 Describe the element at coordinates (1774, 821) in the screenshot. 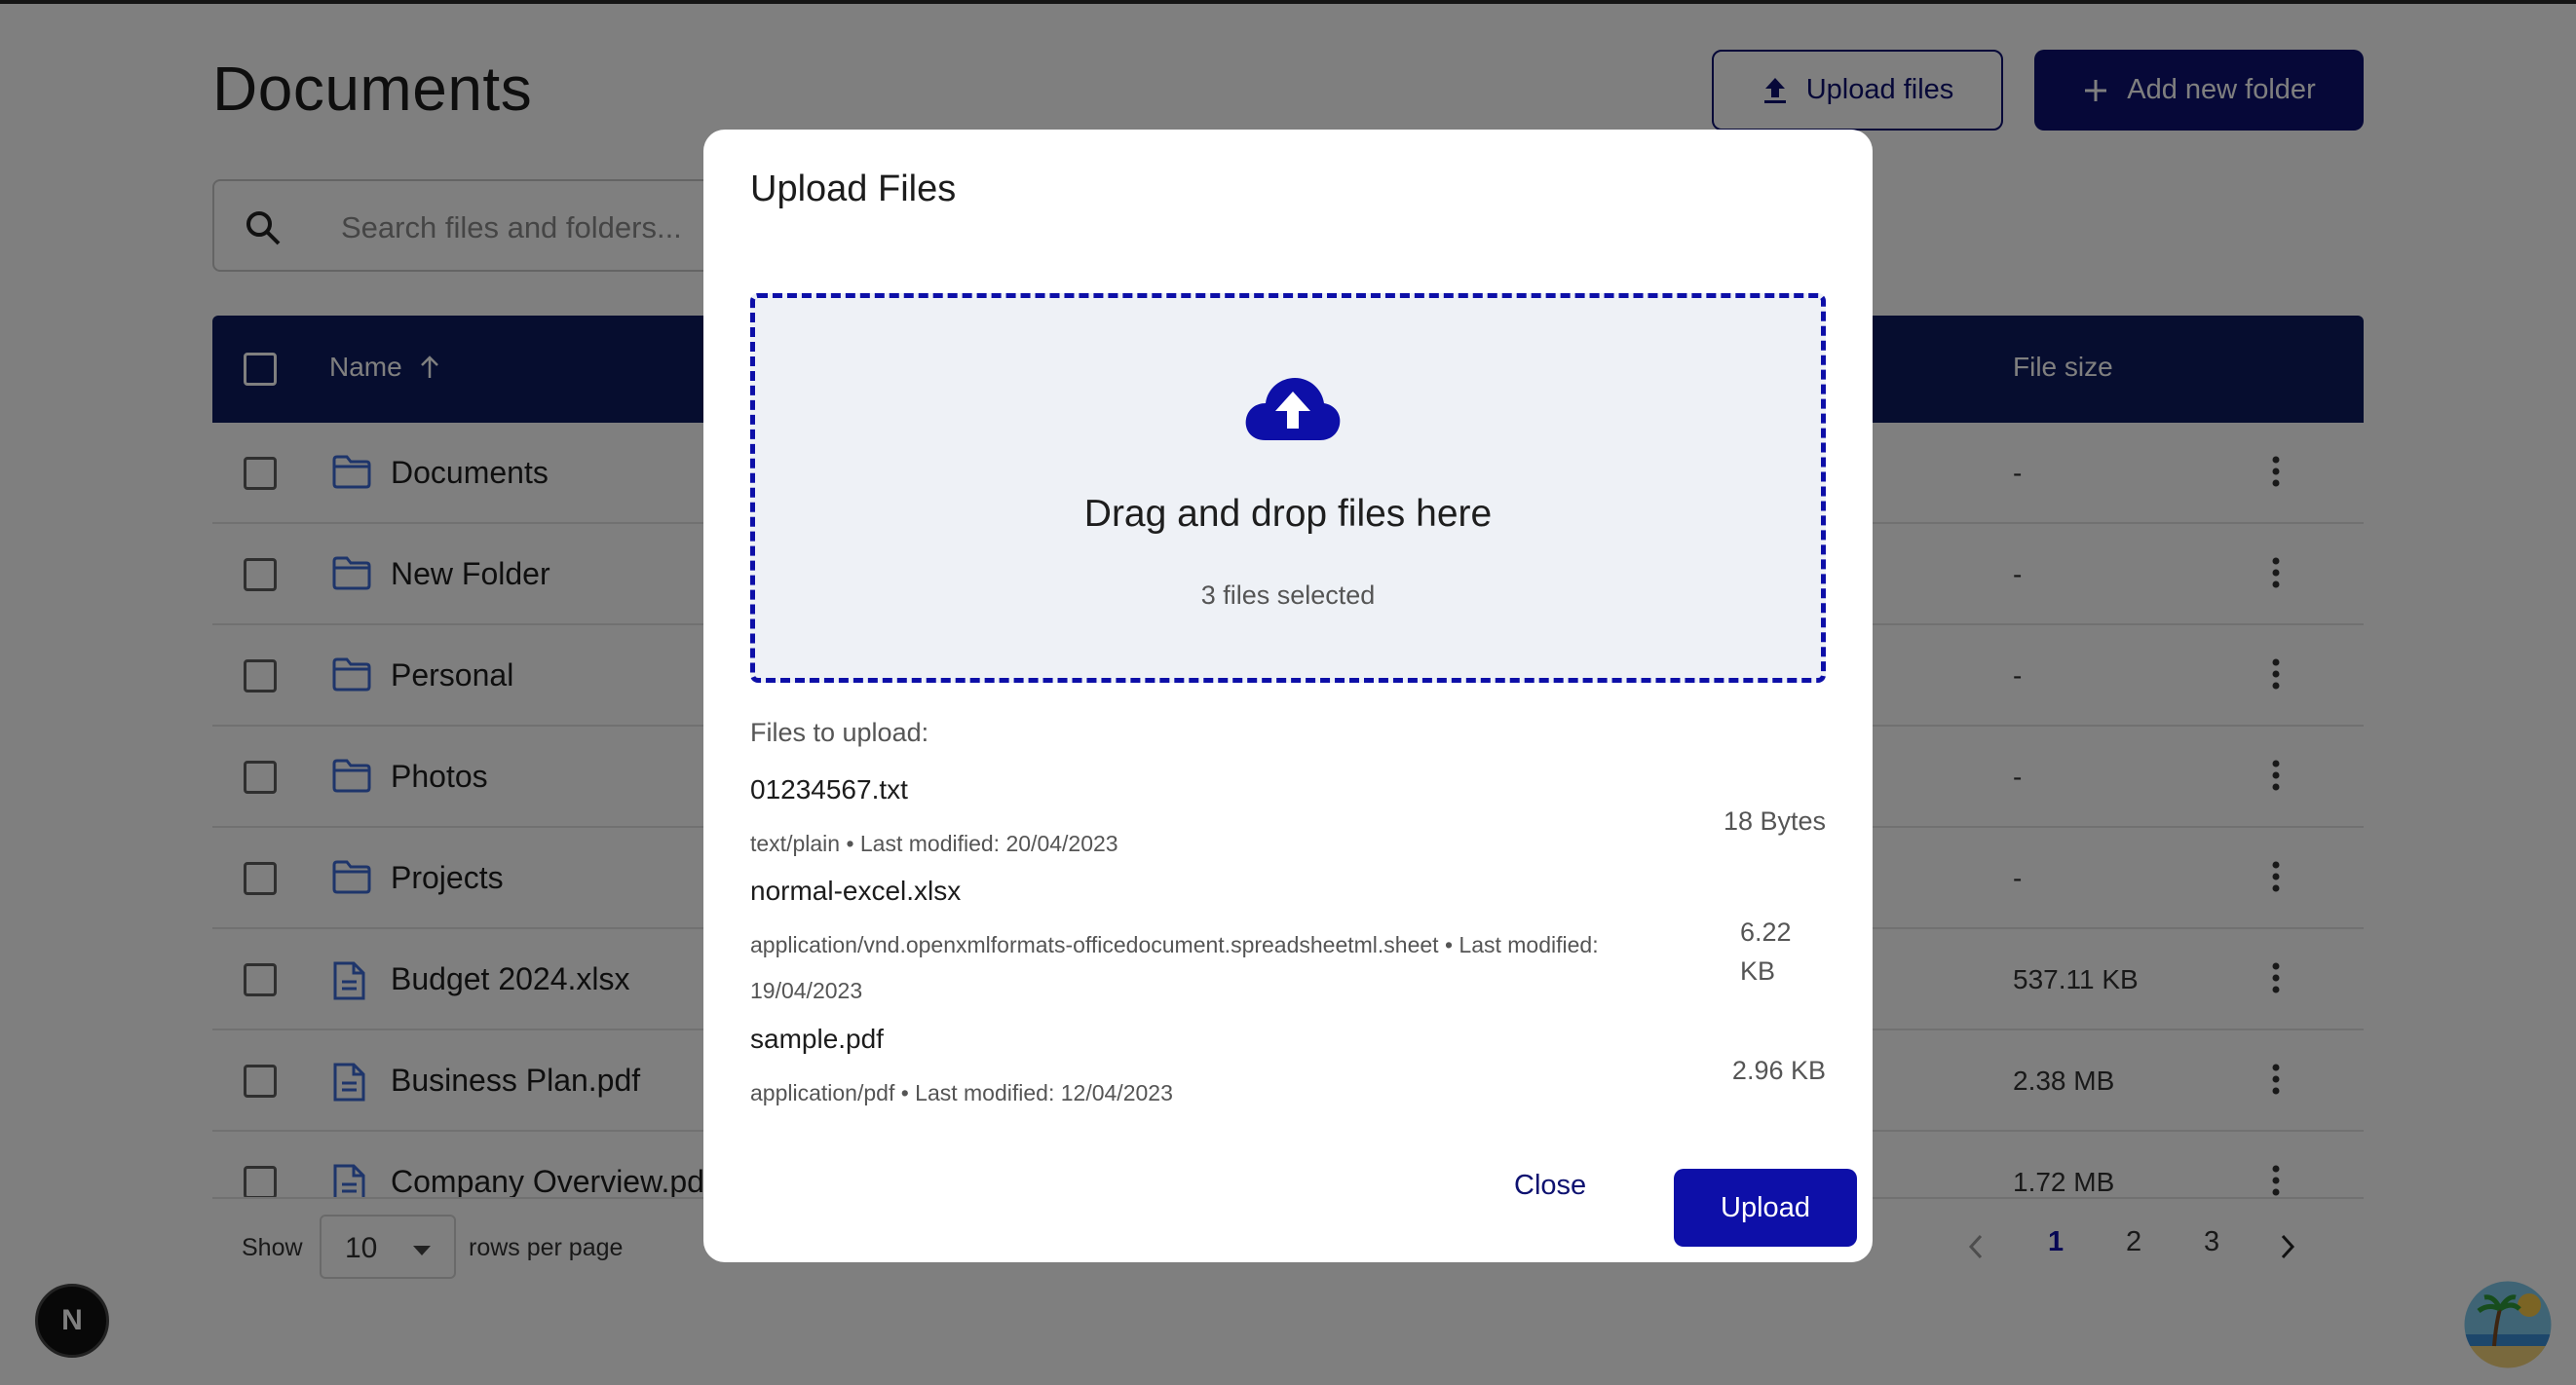

I see `upload-file-size: 18 Bytes` at that location.